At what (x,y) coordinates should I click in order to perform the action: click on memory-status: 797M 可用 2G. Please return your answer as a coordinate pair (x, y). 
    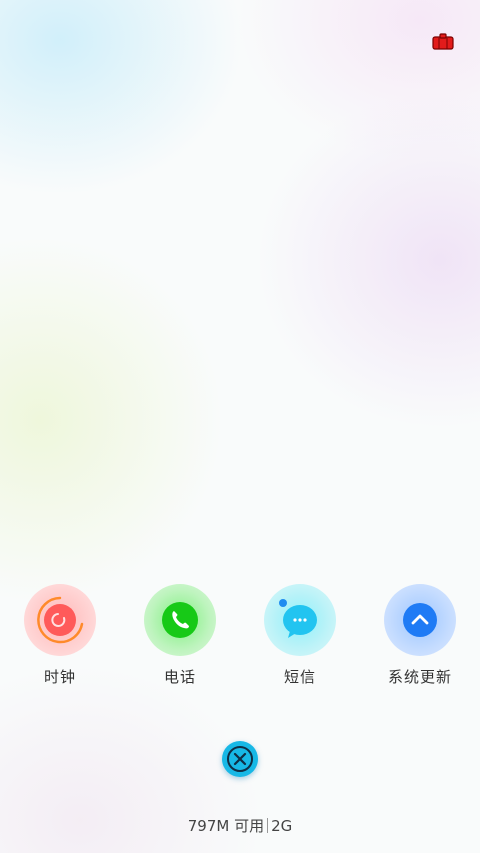
    Looking at the image, I should click on (240, 825).